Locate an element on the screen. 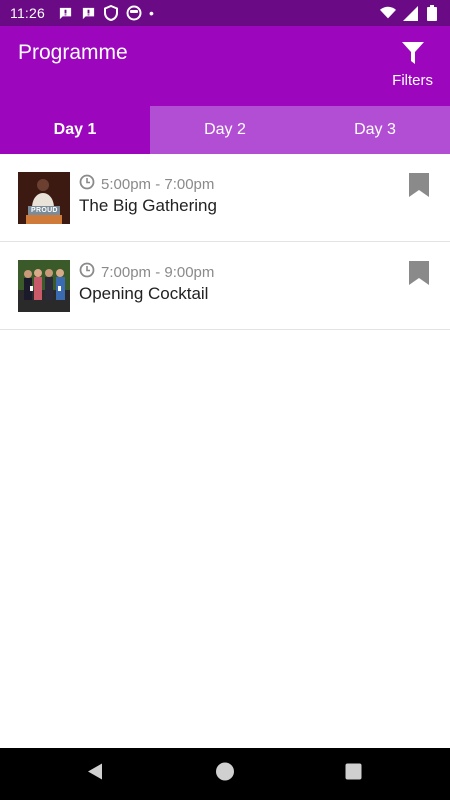 The image size is (450, 800). face-icon is located at coordinates (134, 13).